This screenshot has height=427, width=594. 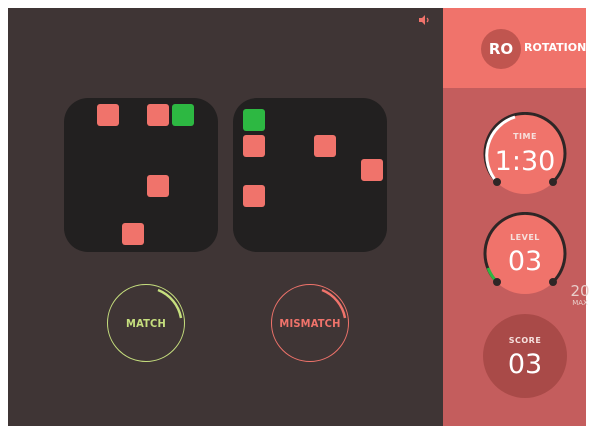 I want to click on score-value: 03, so click(x=525, y=364).